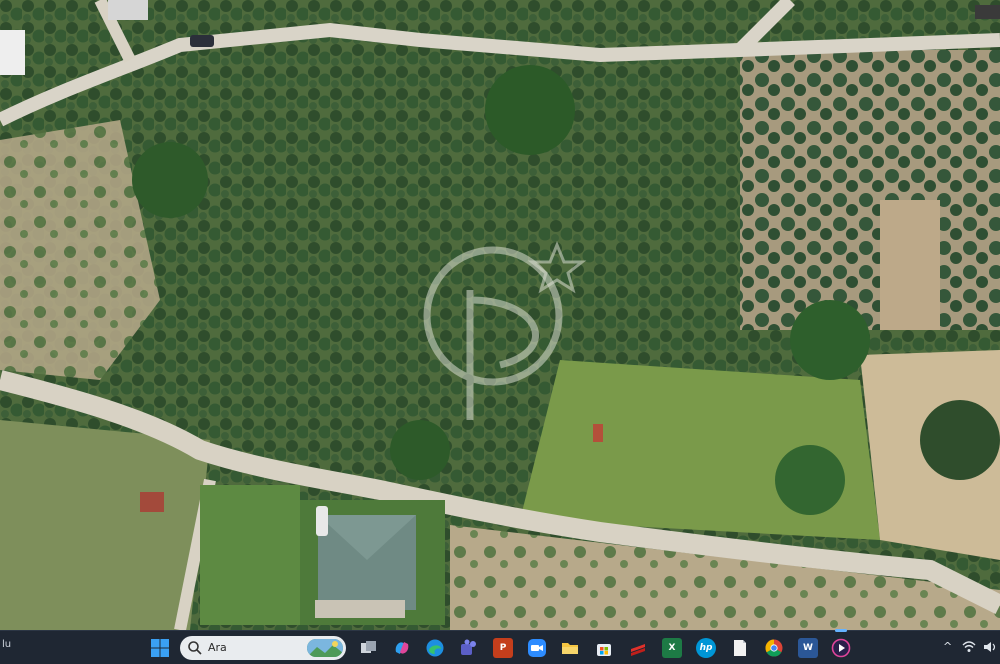 This screenshot has height=664, width=1000. Describe the element at coordinates (195, 648) in the screenshot. I see `search-icon` at that location.